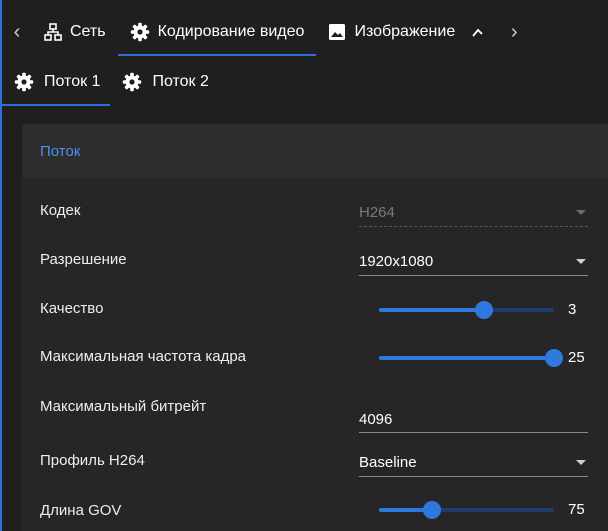 This screenshot has width=608, height=531. I want to click on max-fps-row: Максимальная частота кадра 25, so click(315, 358).